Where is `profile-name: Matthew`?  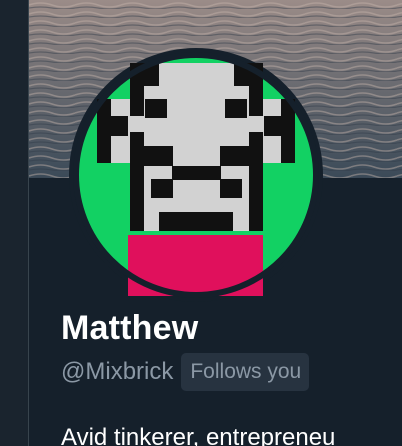
profile-name: Matthew is located at coordinates (130, 328).